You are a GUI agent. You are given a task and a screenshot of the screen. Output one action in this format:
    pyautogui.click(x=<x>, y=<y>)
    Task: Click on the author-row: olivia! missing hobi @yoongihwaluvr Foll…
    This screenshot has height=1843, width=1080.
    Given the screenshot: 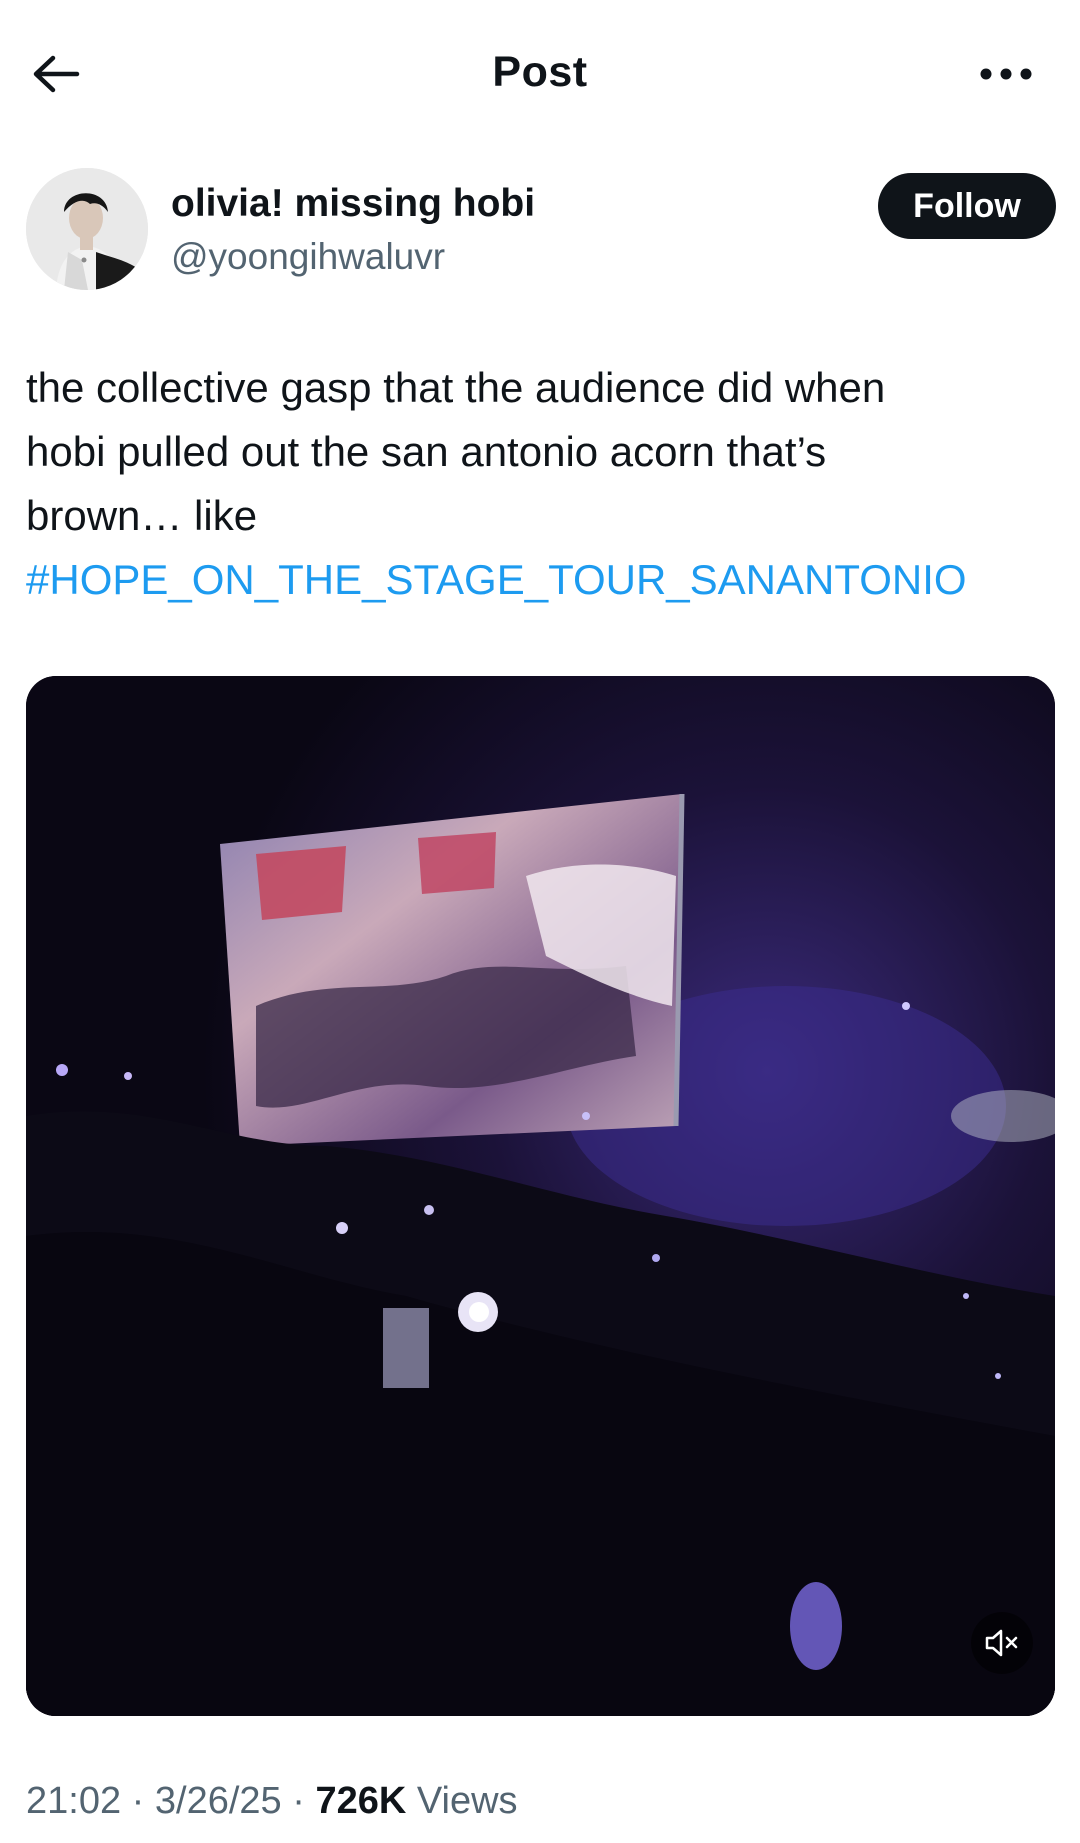 What is the action you would take?
    pyautogui.click(x=541, y=230)
    